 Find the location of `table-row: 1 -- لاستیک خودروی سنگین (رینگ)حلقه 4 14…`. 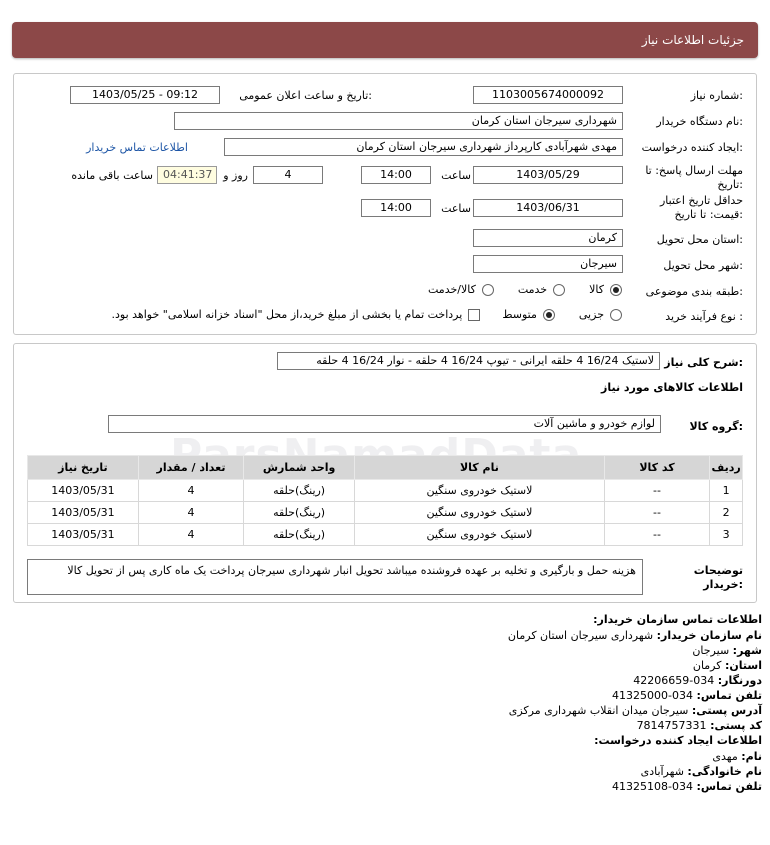

table-row: 1 -- لاستیک خودروی سنگین (رینگ)حلقه 4 14… is located at coordinates (385, 490).